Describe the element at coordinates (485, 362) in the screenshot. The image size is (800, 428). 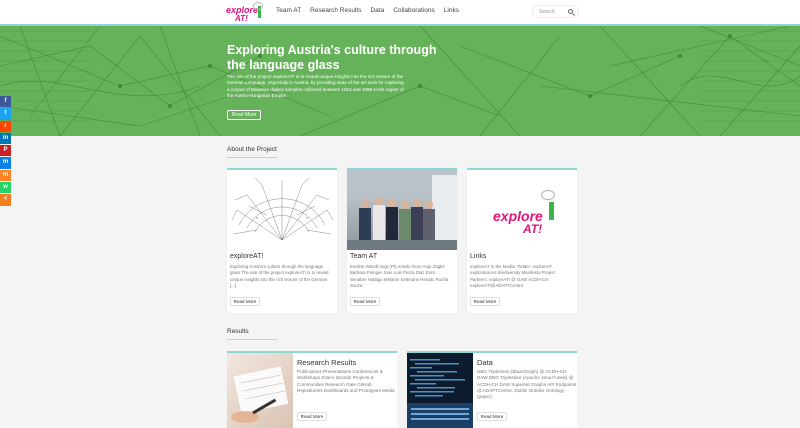
I see `card-title: Data` at that location.